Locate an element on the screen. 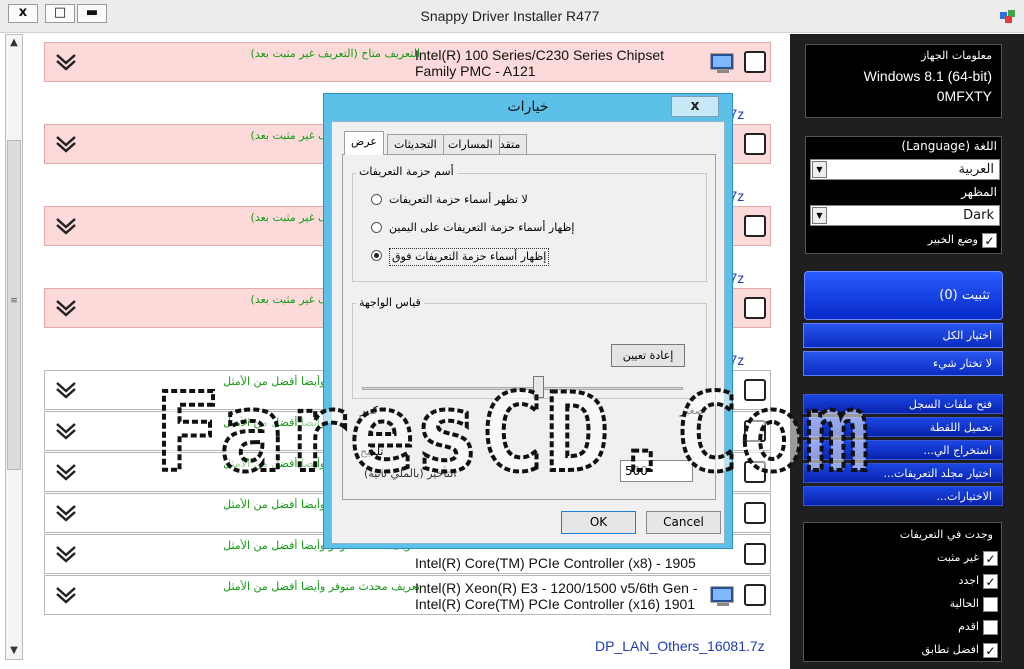 This screenshot has width=1024, height=669. radio-label: لا تظهر أسماء حزمة التعريفات is located at coordinates (458, 199).